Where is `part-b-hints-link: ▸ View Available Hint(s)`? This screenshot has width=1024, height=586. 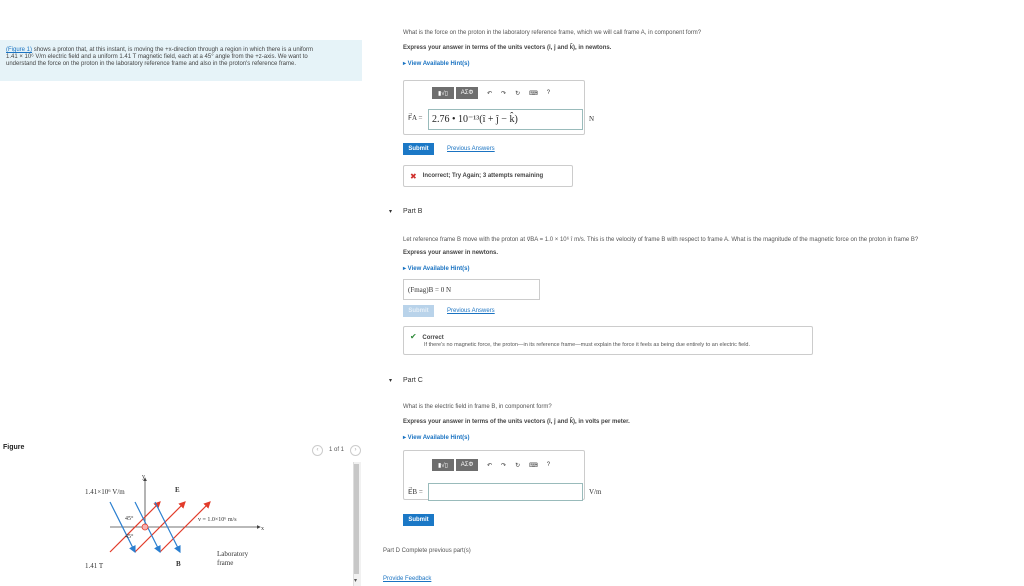
part-b-hints-link: ▸ View Available Hint(s) is located at coordinates (436, 268).